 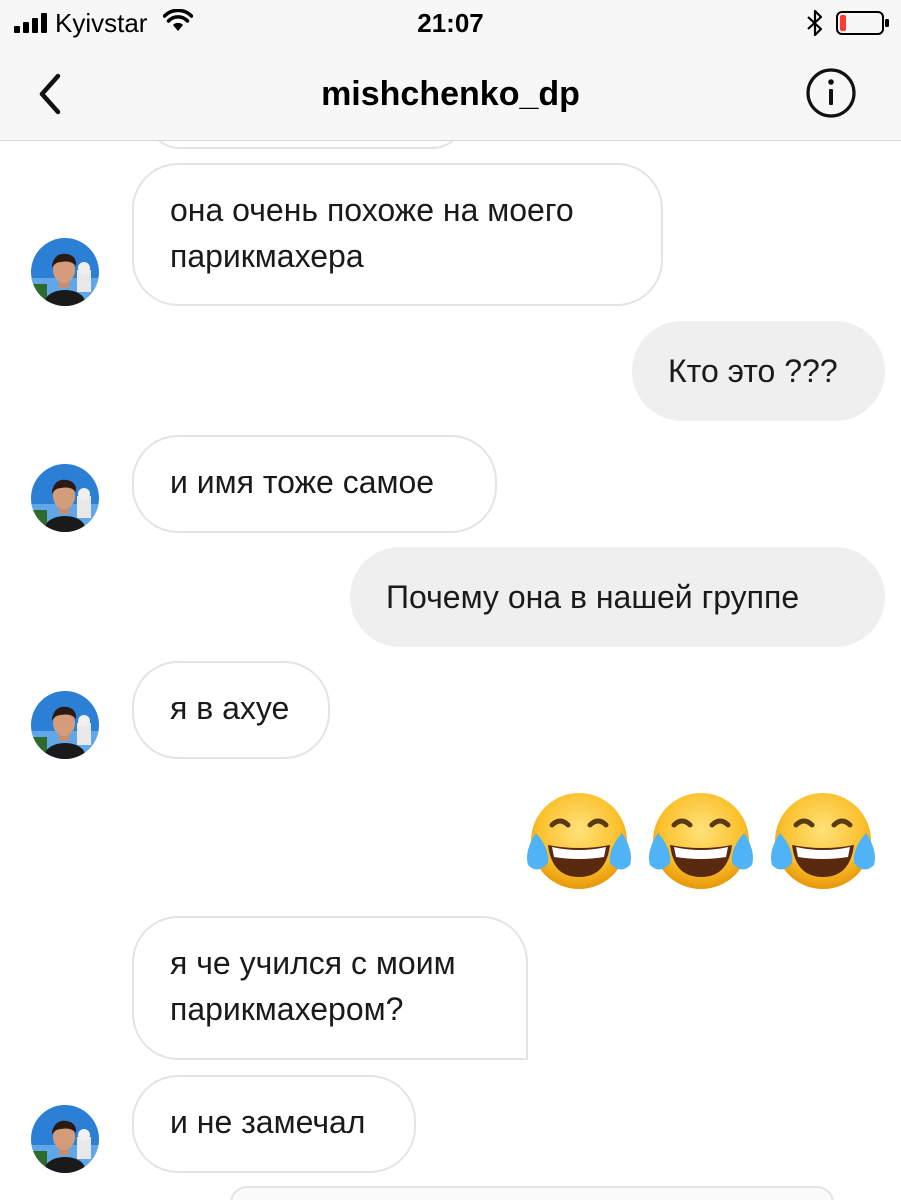 I want to click on message-bubble-outgoing: Почему она в нашей группе, so click(x=617, y=597).